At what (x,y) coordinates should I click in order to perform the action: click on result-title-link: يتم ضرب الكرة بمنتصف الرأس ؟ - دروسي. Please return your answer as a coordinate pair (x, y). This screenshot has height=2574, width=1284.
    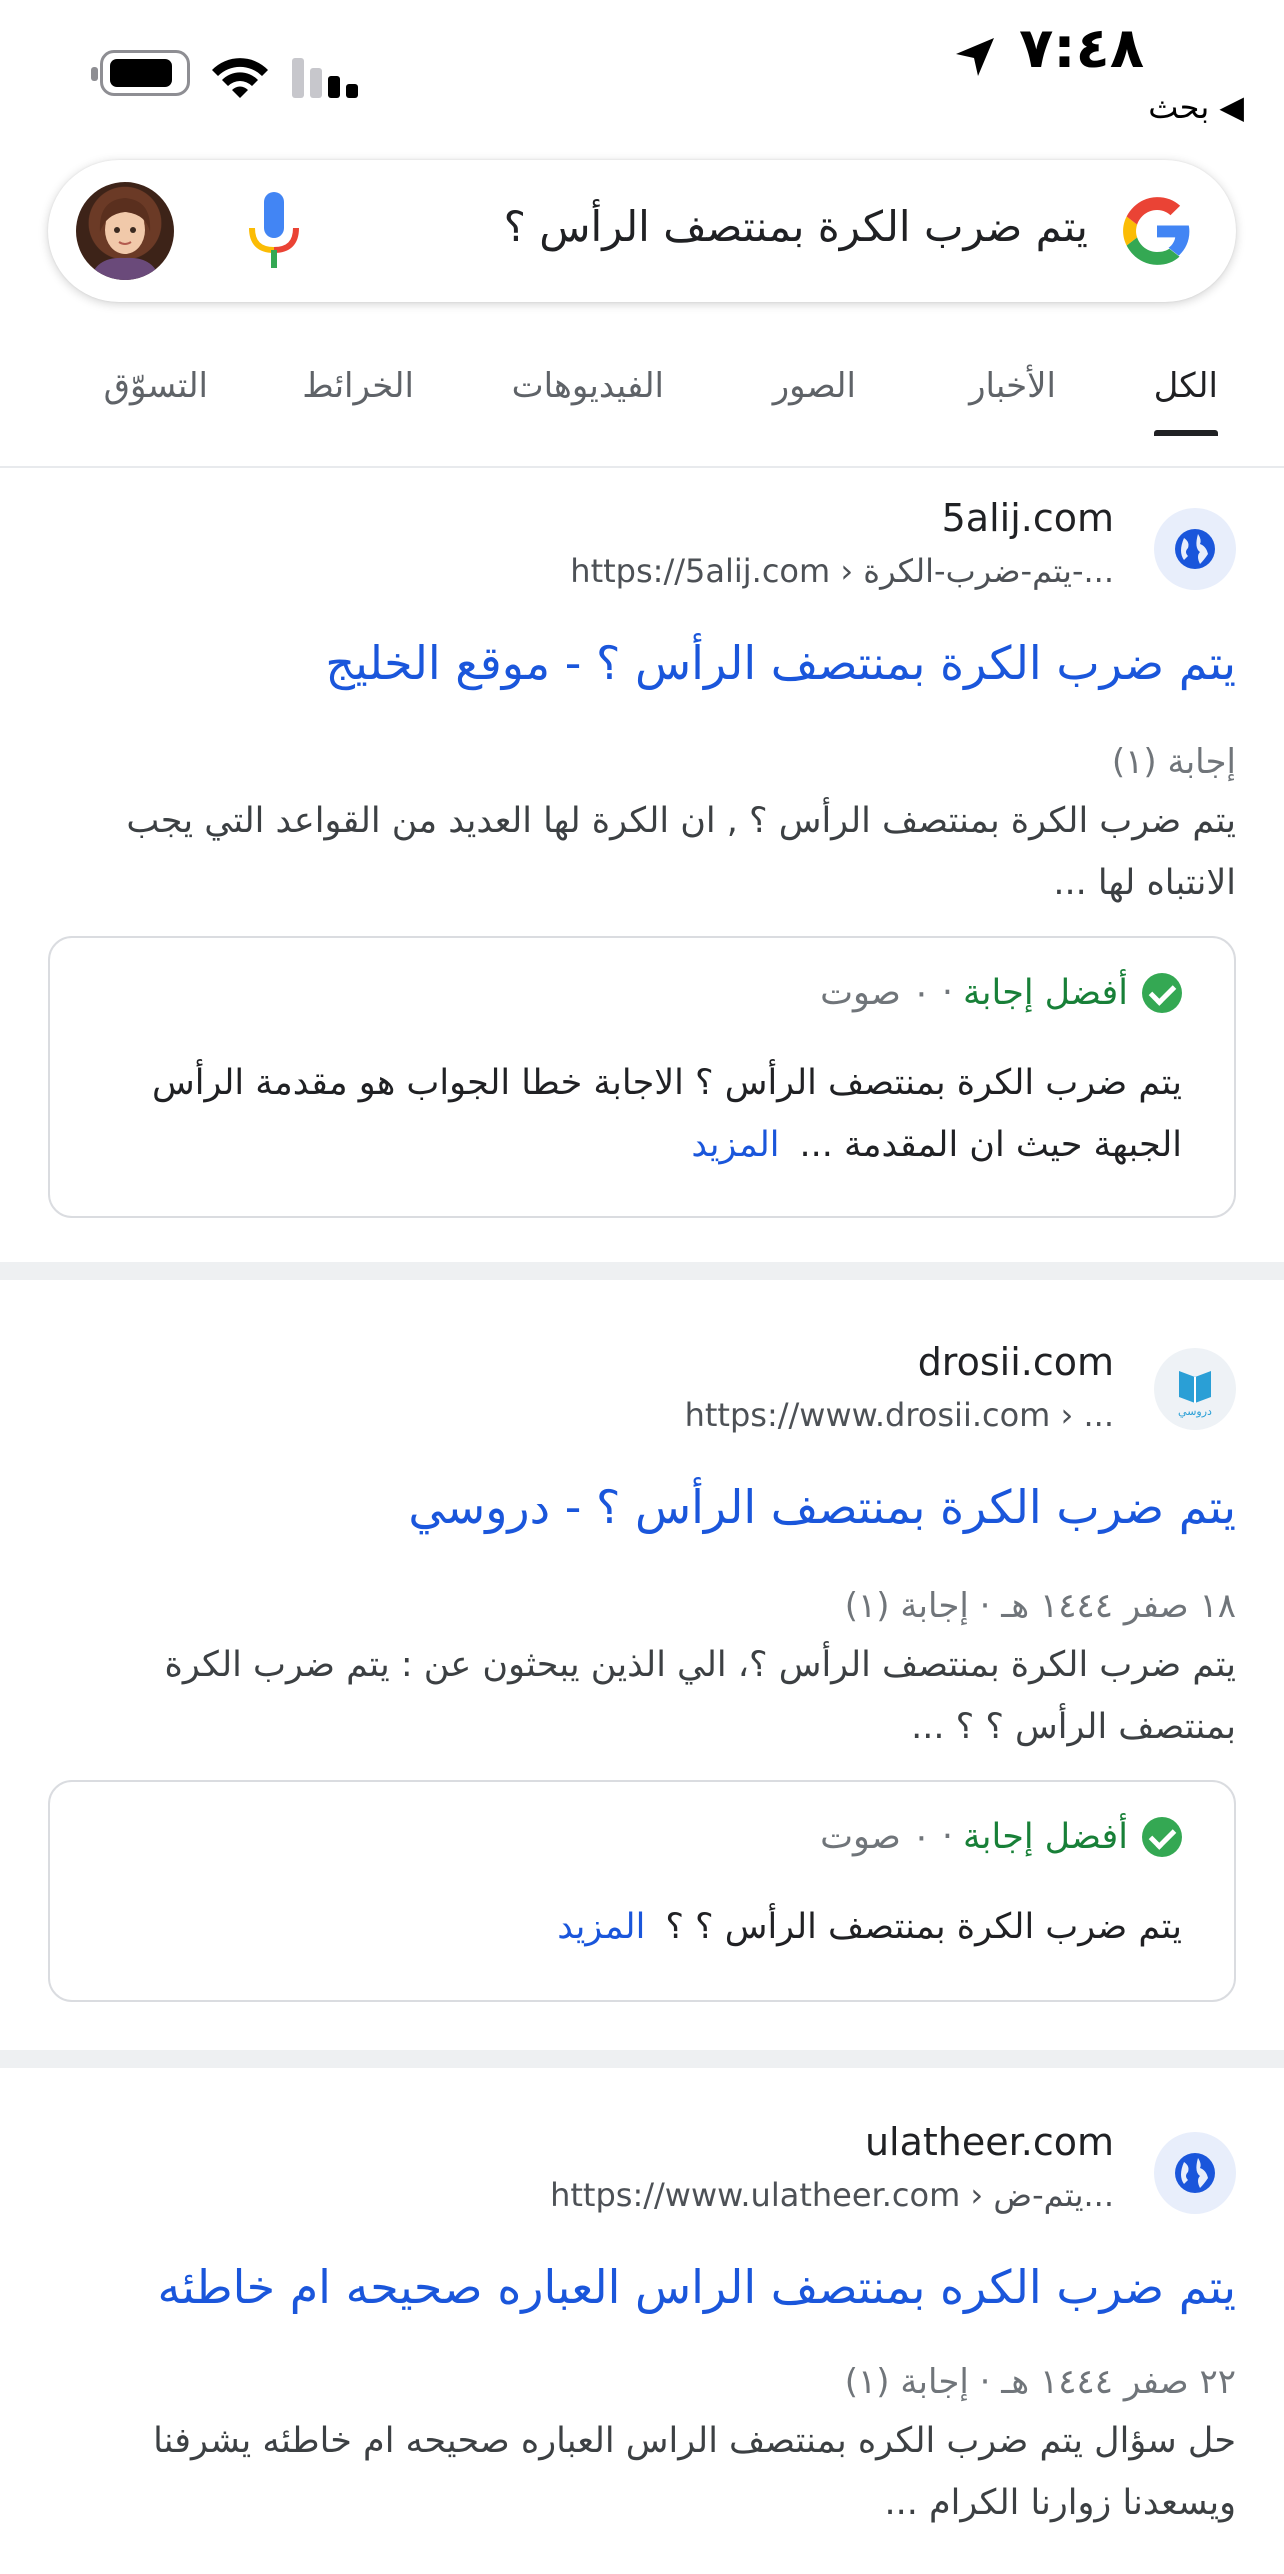
    Looking at the image, I should click on (822, 1507).